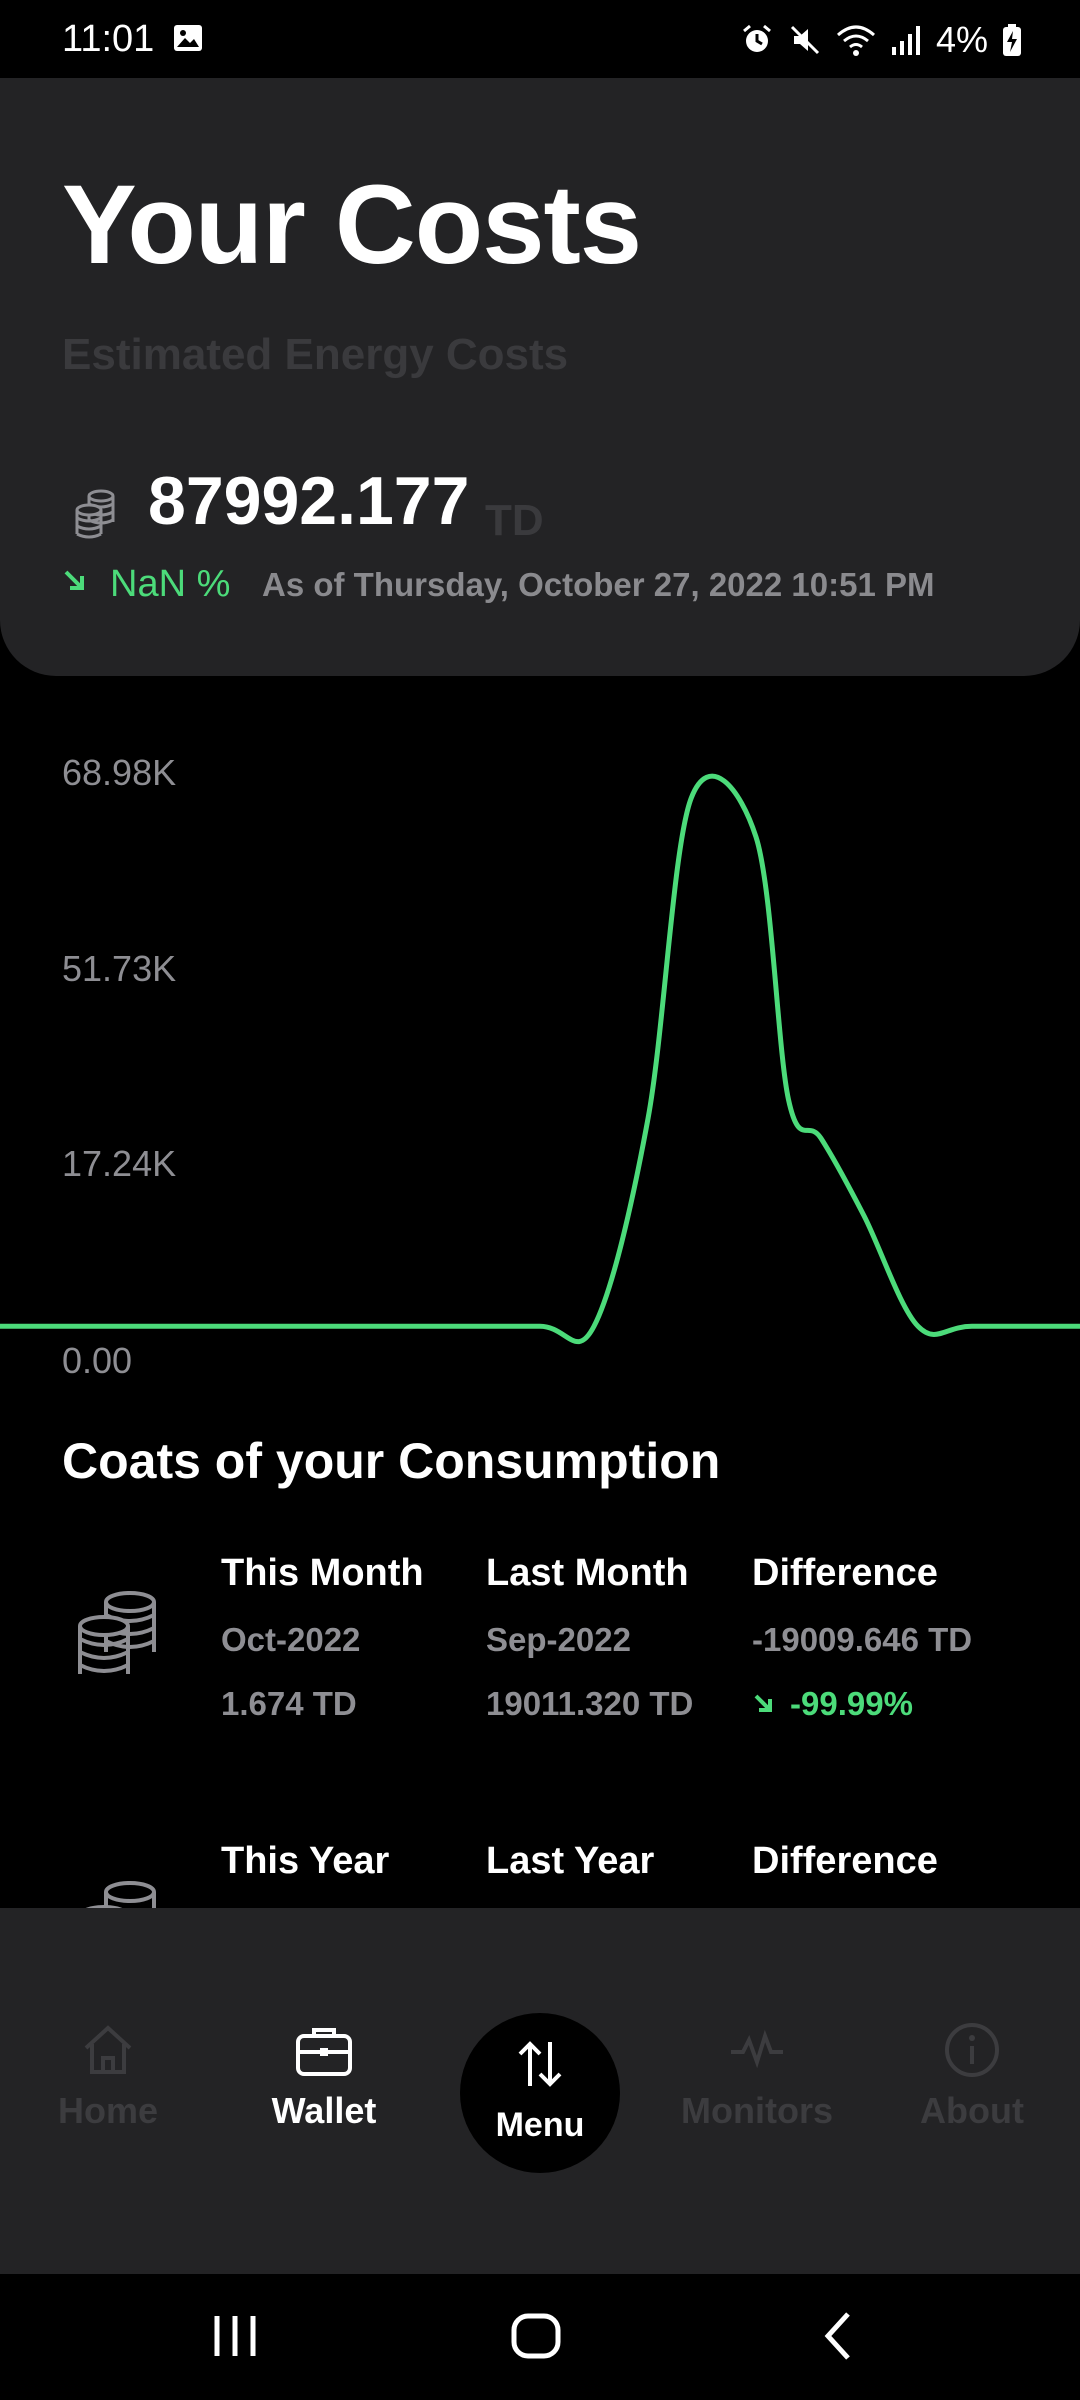 The image size is (1080, 2400). Describe the element at coordinates (905, 40) in the screenshot. I see `signal-icon` at that location.